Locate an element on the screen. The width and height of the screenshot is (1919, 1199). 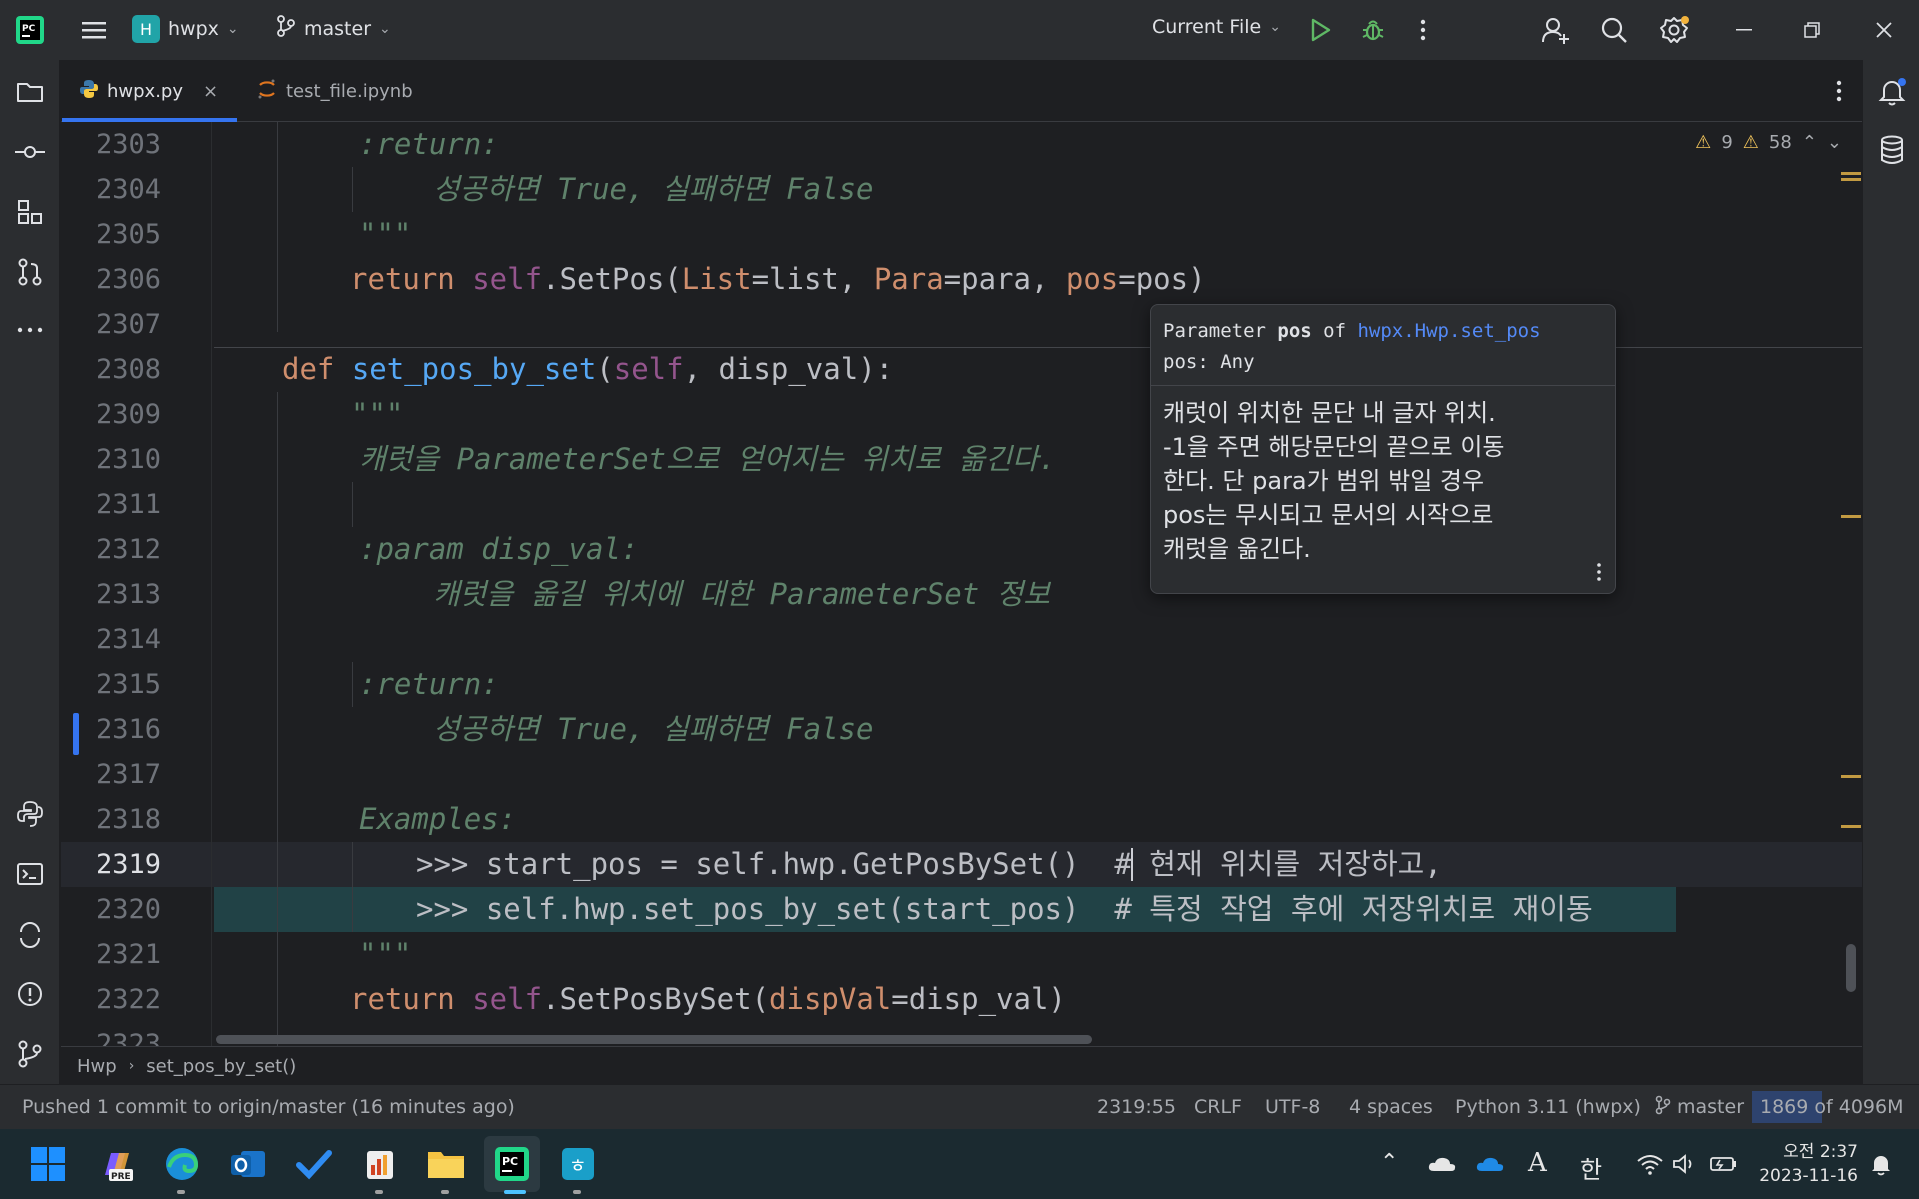
weak-warning-count: 58 is located at coordinates (1780, 142).